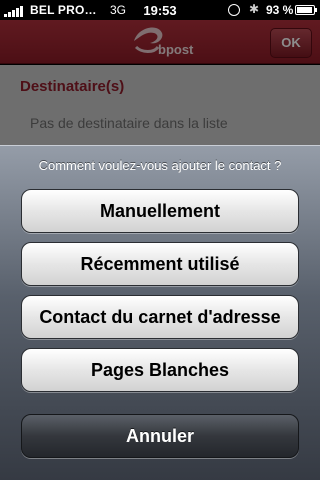 This screenshot has height=480, width=320. I want to click on manual-entry-button: Manuellement, so click(160, 211).